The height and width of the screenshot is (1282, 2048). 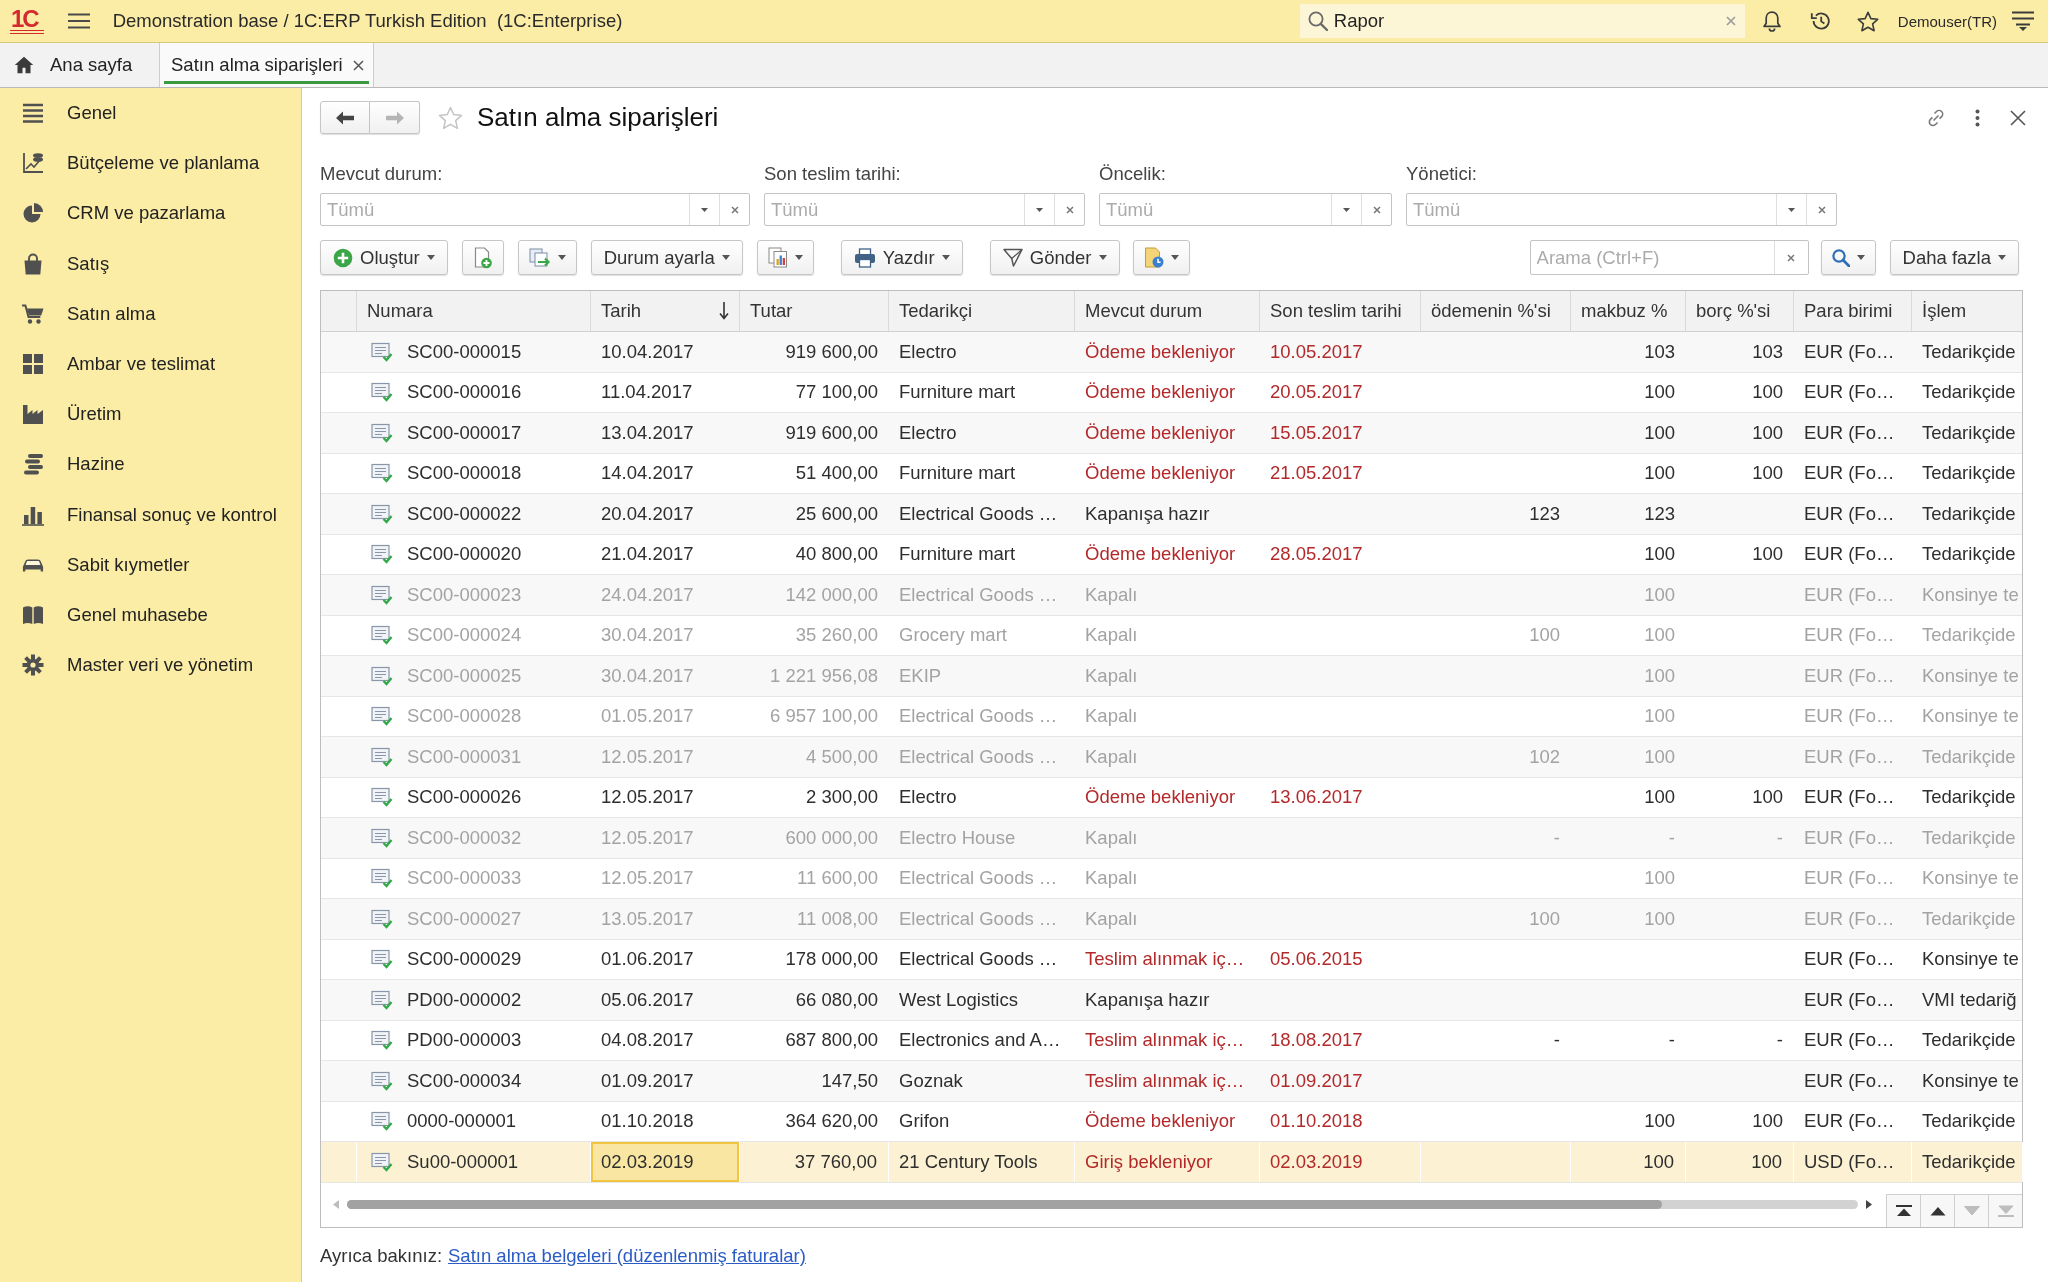 I want to click on set-status-button: Durum ayarla, so click(x=666, y=257).